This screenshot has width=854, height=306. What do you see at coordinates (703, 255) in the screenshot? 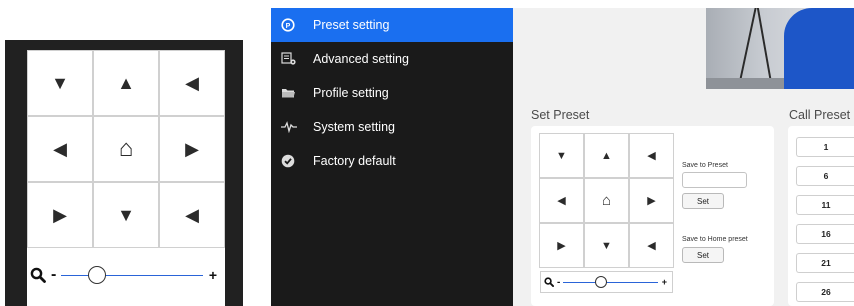
I see `set-home-preset-button: Set` at bounding box center [703, 255].